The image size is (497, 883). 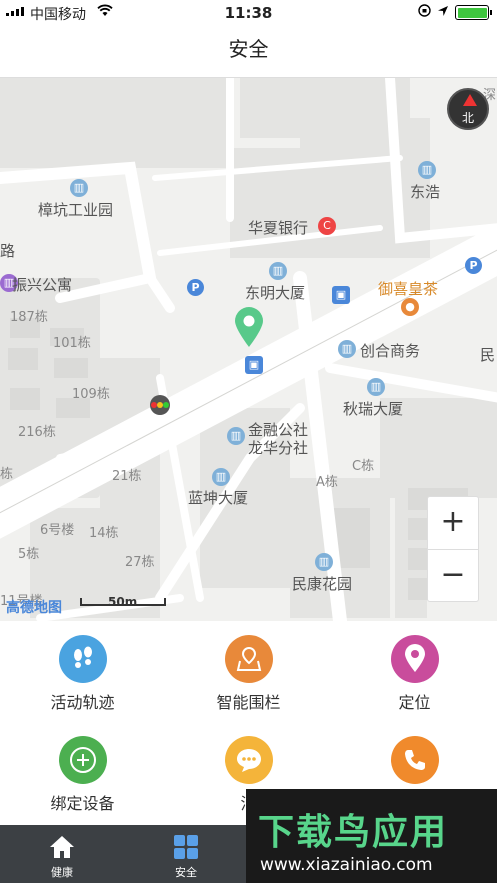 What do you see at coordinates (410, 307) in the screenshot?
I see `tea-shop-icon: ●` at bounding box center [410, 307].